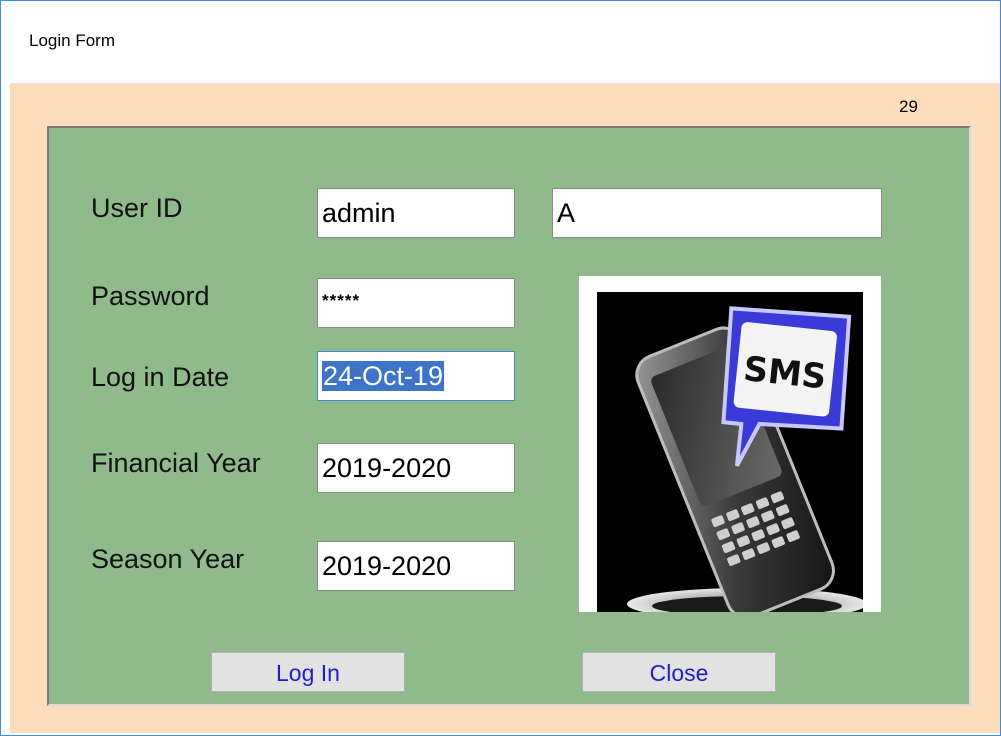 The width and height of the screenshot is (1001, 736). I want to click on season-year-label: Season Year, so click(168, 559).